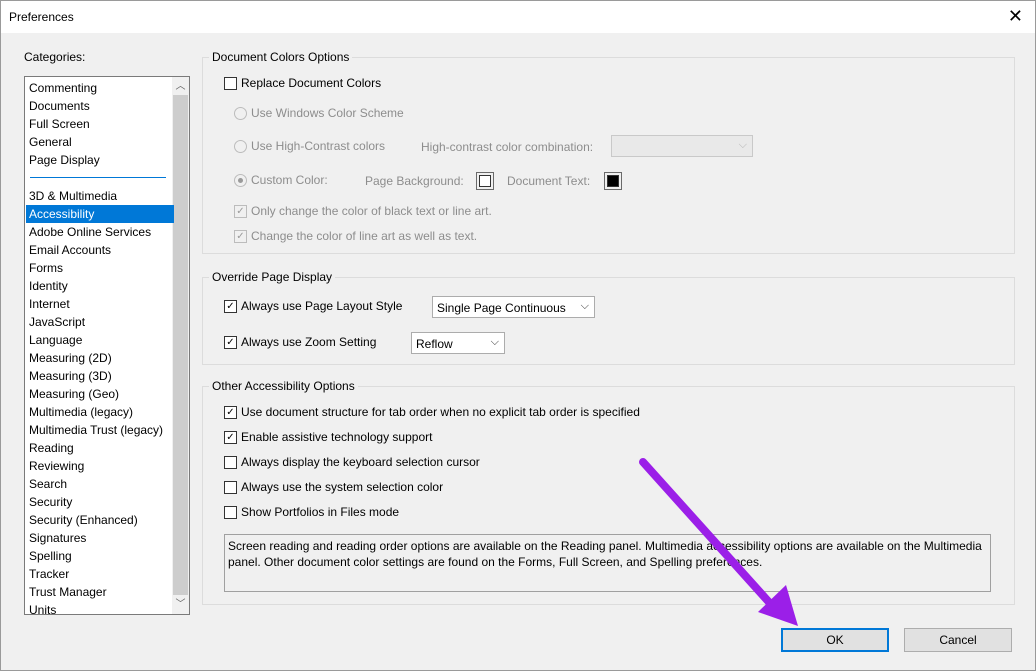 This screenshot has height=671, width=1036. I want to click on page-layout-row: ✓ Always use Page Layout Style, so click(313, 306).